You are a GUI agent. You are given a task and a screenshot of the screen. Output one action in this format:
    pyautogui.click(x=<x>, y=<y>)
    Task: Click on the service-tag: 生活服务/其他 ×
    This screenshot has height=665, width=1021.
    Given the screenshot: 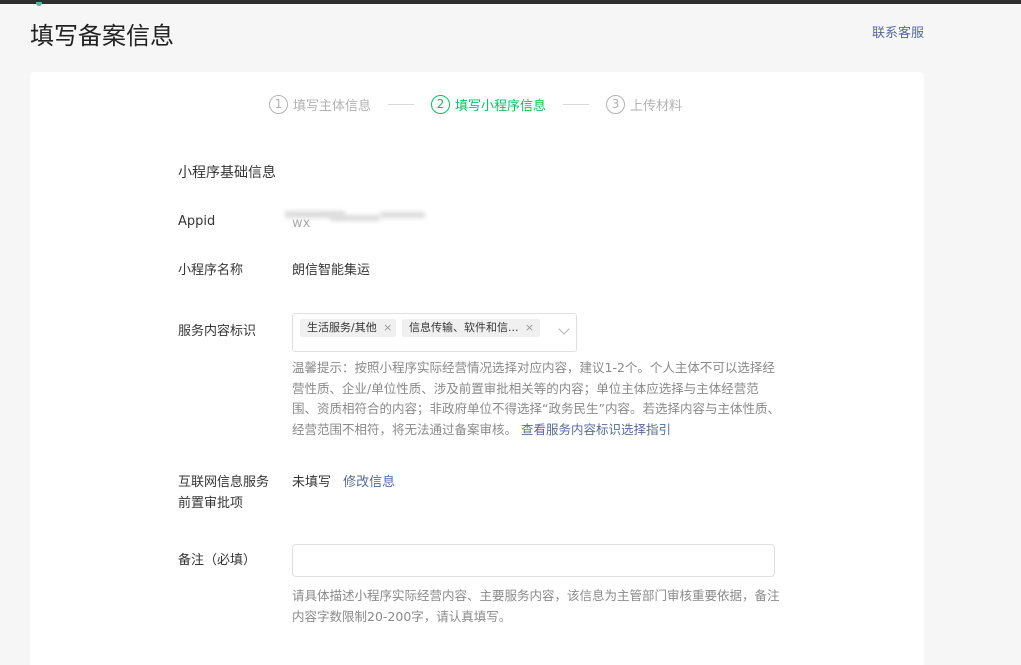 What is the action you would take?
    pyautogui.click(x=348, y=328)
    